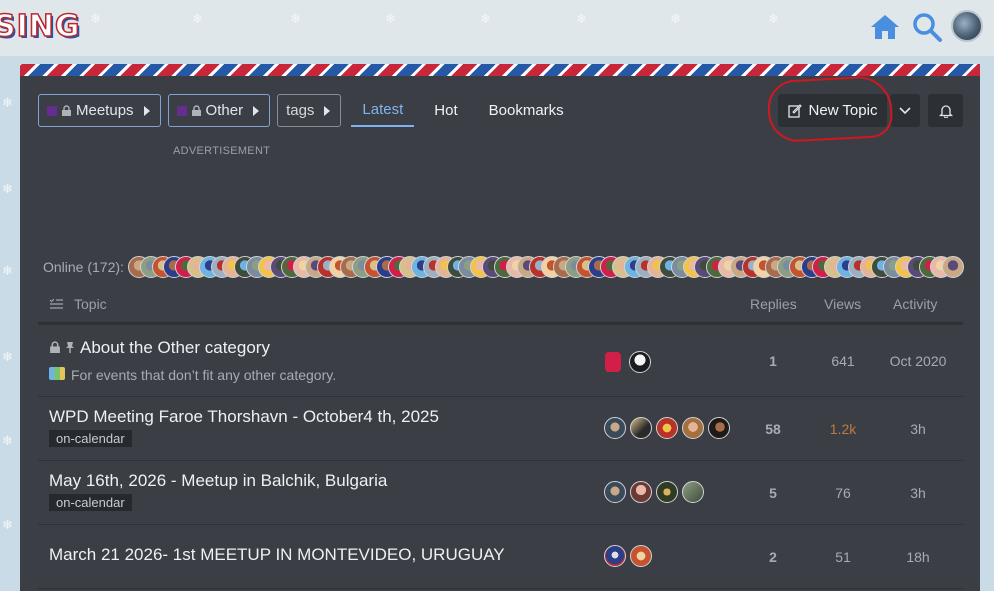 The width and height of the screenshot is (994, 591). Describe the element at coordinates (83, 267) in the screenshot. I see `online-users-label: Online (172):` at that location.